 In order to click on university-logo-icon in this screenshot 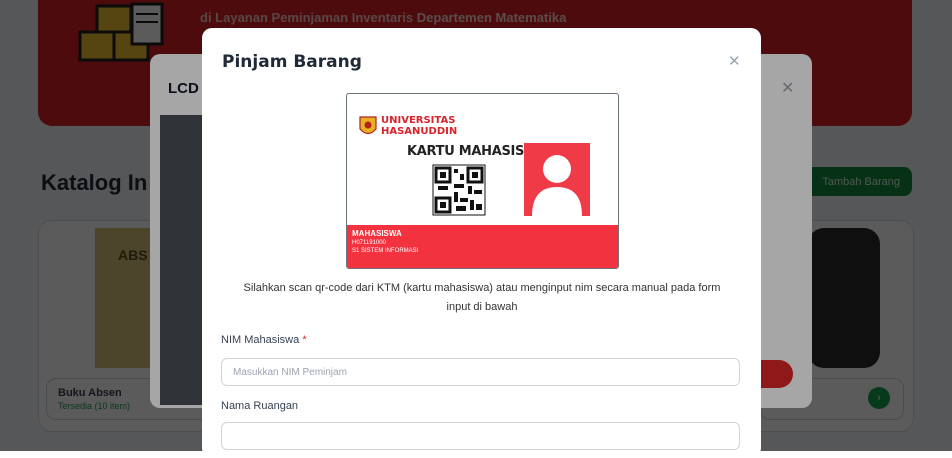, I will do `click(368, 125)`.